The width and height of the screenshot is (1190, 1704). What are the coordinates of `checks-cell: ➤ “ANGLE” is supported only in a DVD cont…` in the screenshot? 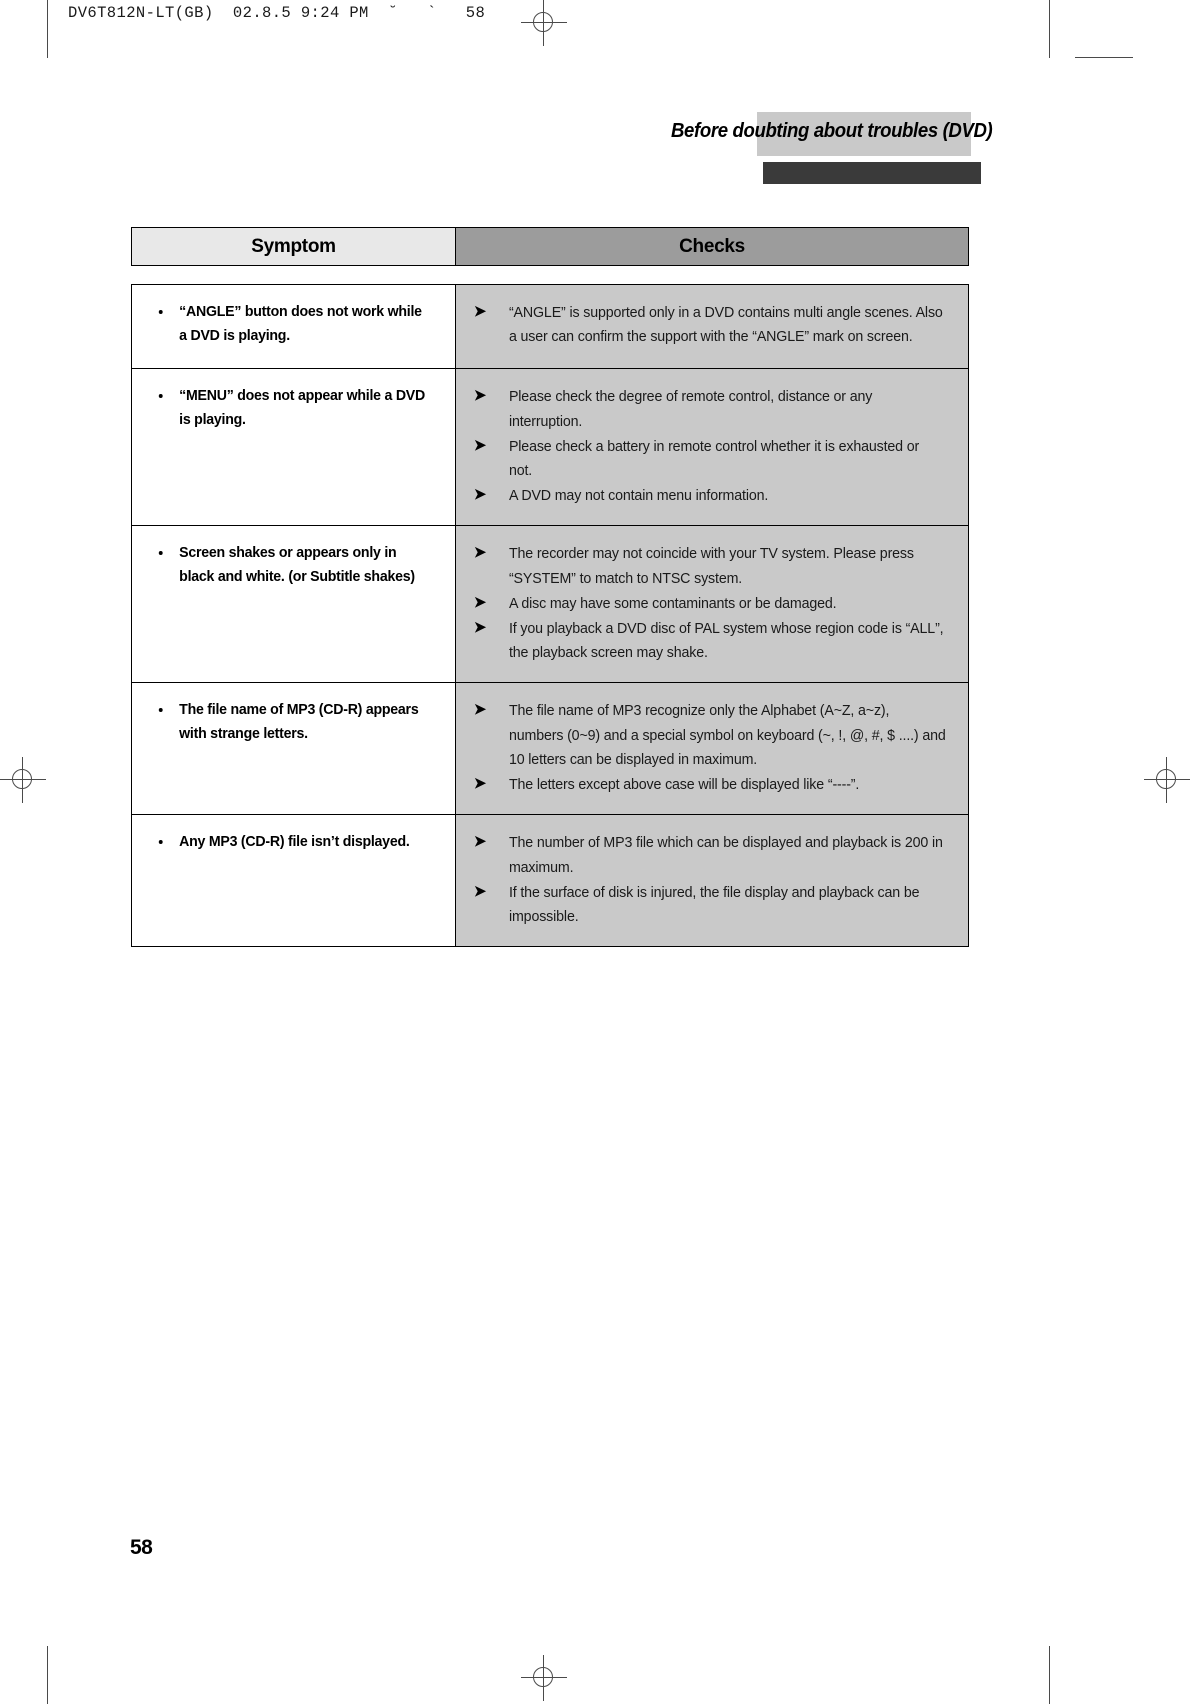 It's located at (712, 326).